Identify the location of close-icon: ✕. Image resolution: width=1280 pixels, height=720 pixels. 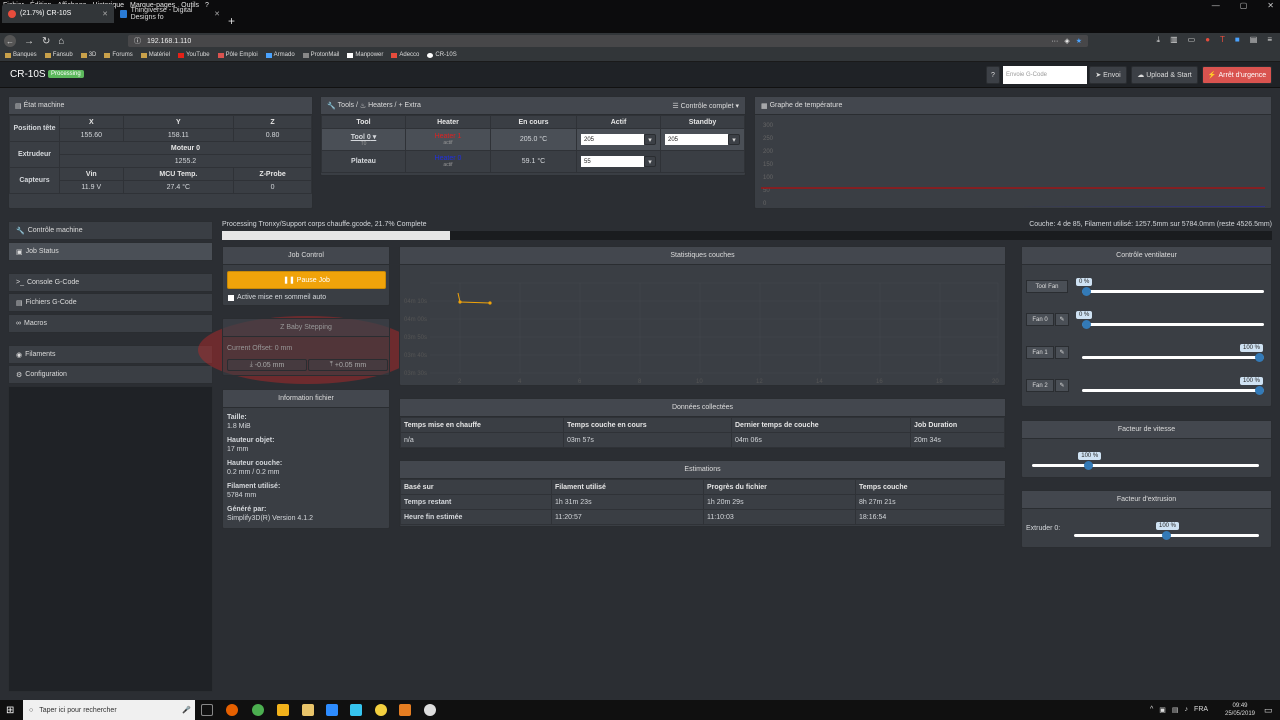
(1270, 5).